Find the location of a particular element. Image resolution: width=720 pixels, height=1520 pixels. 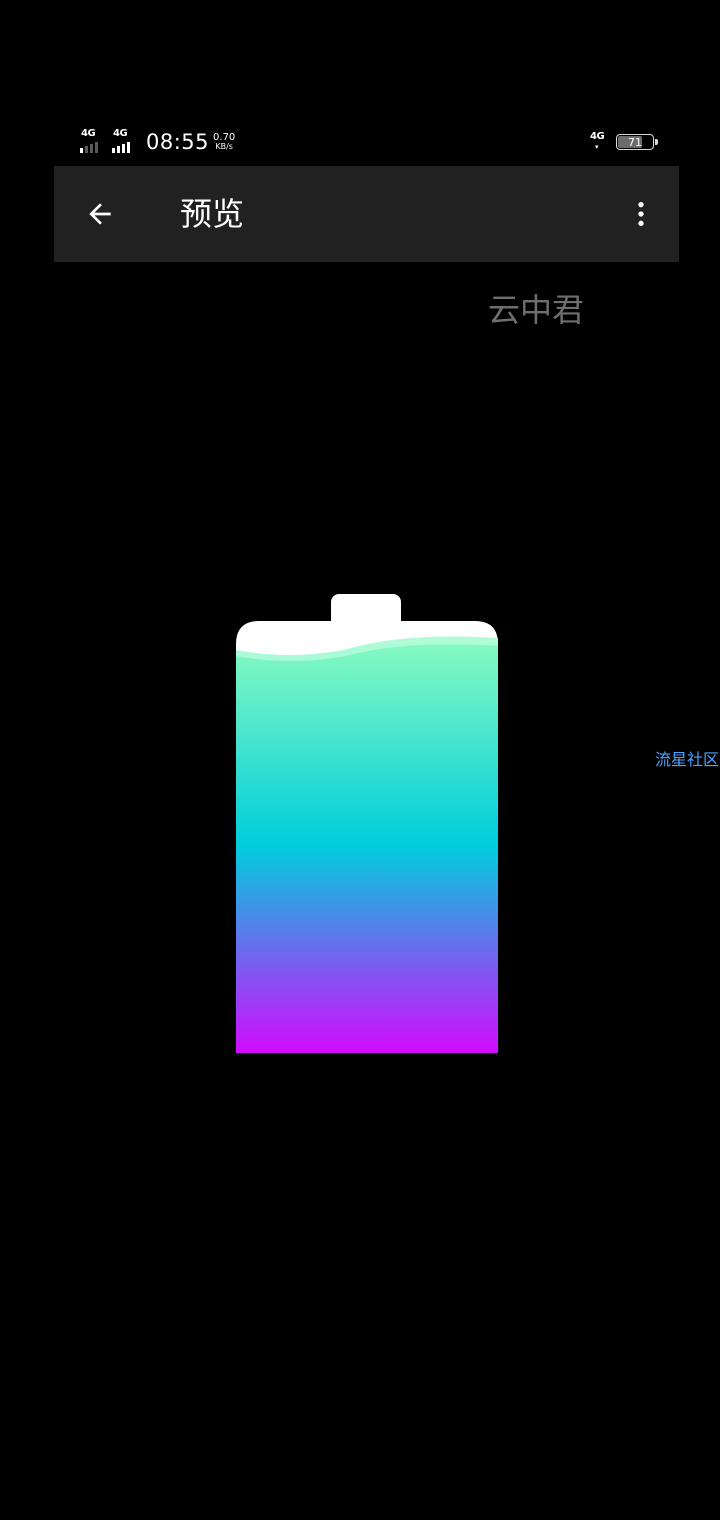

mobile-data-icon: 4G ▾ is located at coordinates (597, 141).